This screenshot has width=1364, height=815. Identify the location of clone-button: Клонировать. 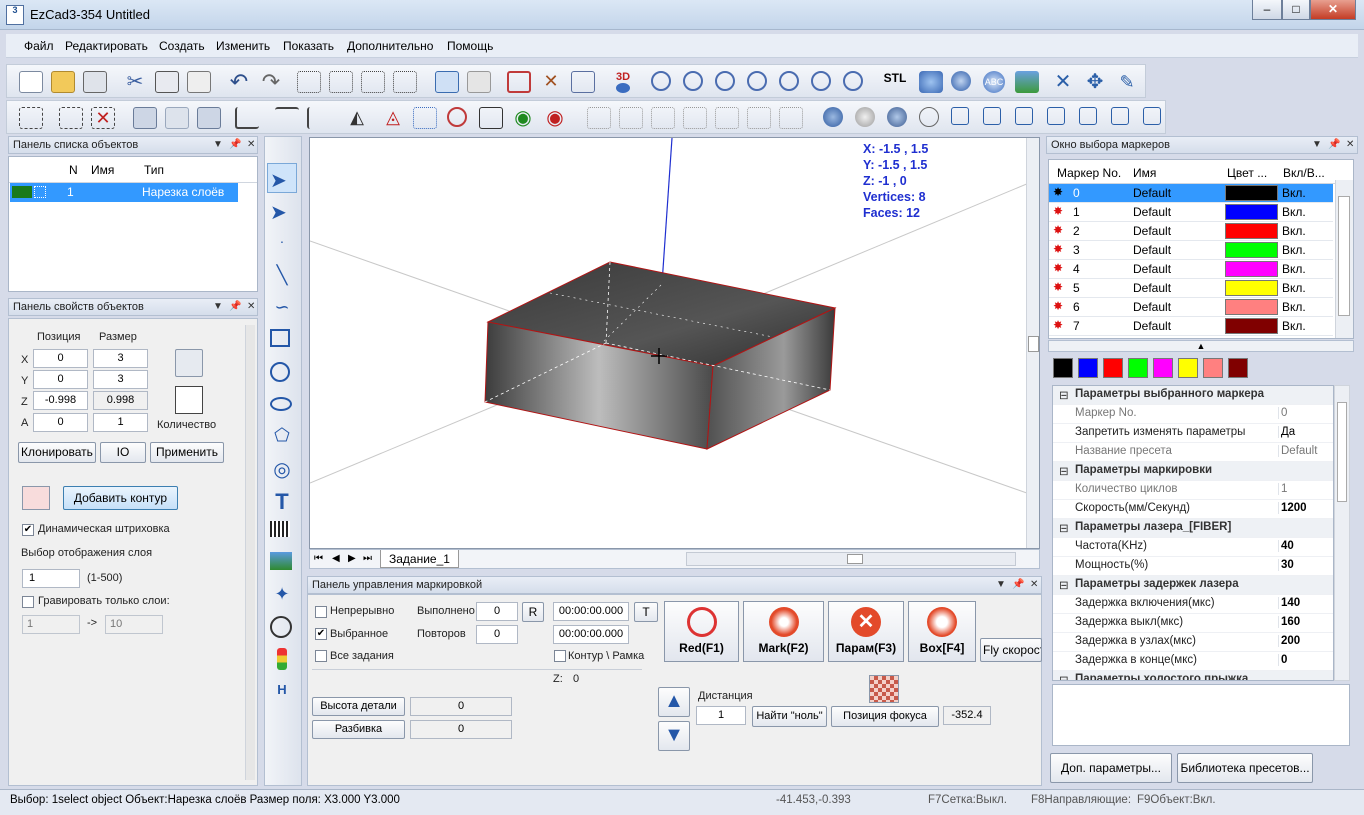
(57, 452).